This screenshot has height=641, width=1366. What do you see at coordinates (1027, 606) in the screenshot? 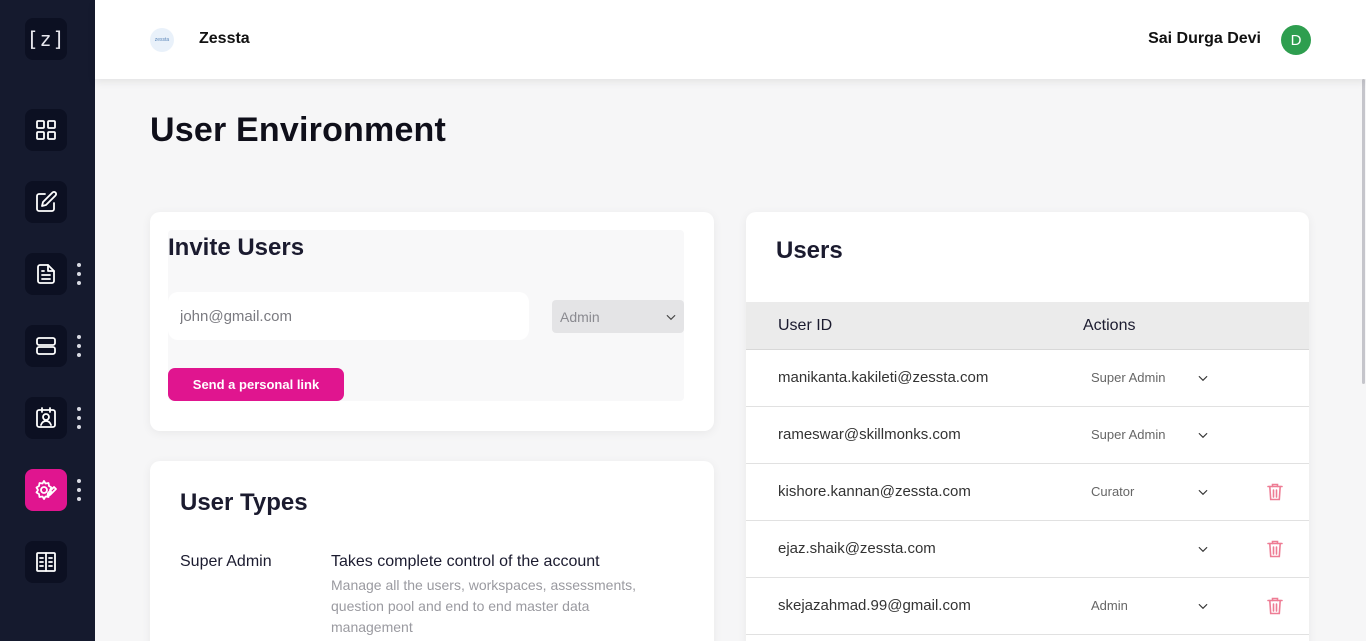
I see `table-row: skejazahmad.99@gmail.com Admin` at bounding box center [1027, 606].